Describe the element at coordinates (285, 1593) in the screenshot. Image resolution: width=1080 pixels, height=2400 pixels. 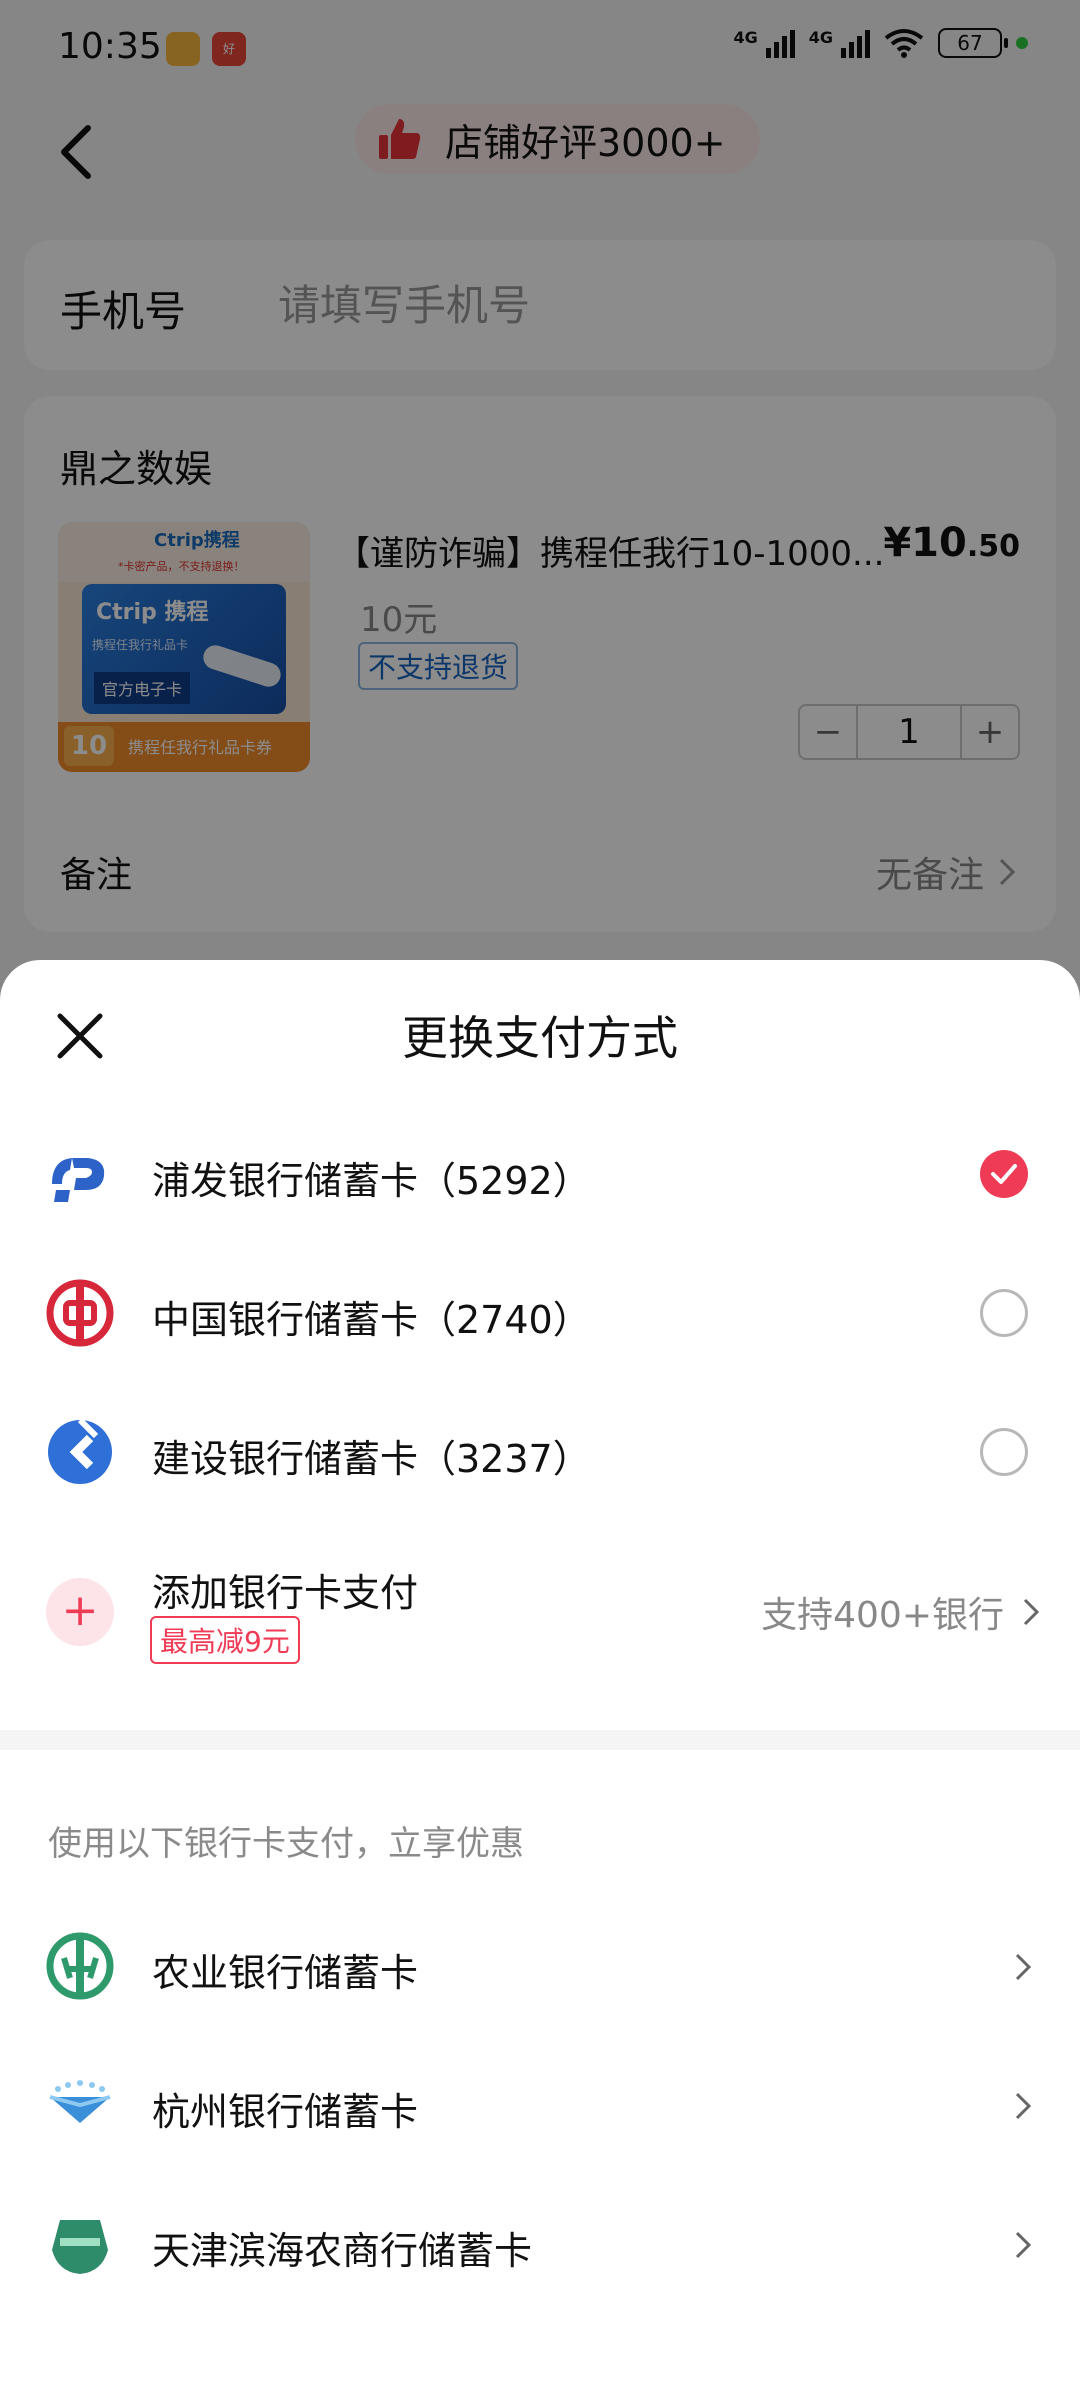
I see `add-bank-card-label: 添加银行卡支付` at that location.